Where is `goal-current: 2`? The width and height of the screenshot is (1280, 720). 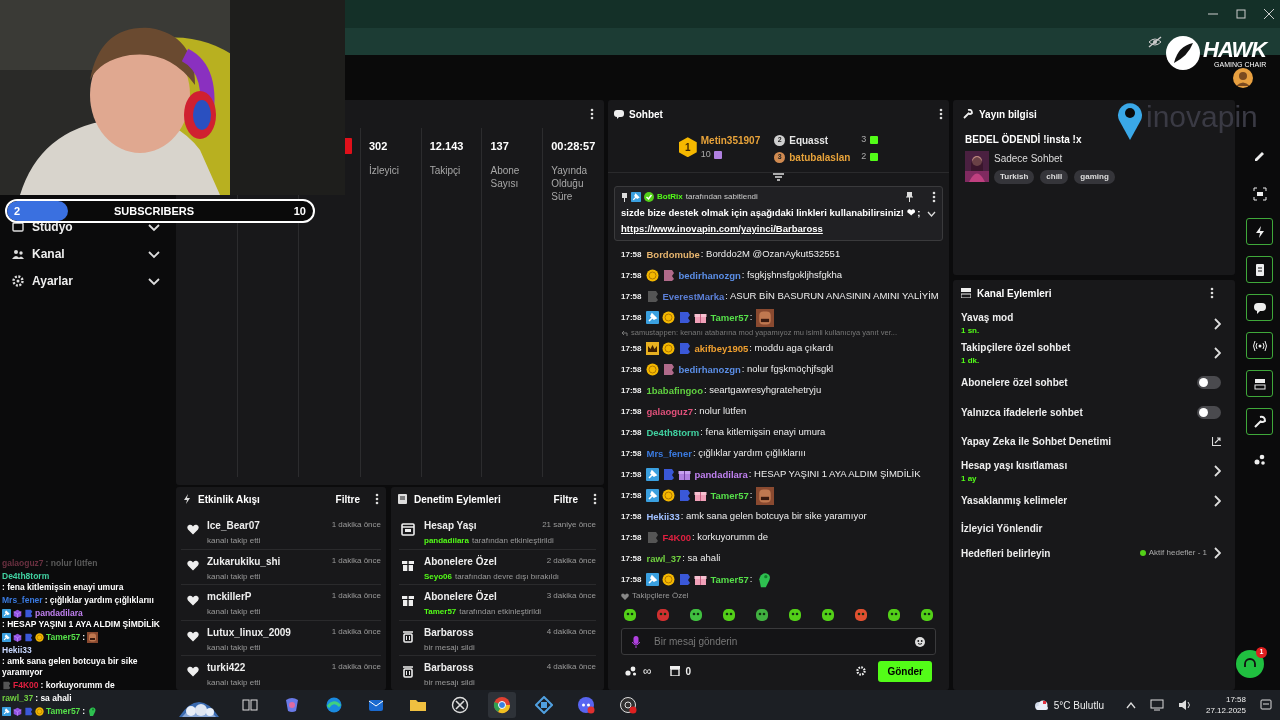 goal-current: 2 is located at coordinates (18, 211).